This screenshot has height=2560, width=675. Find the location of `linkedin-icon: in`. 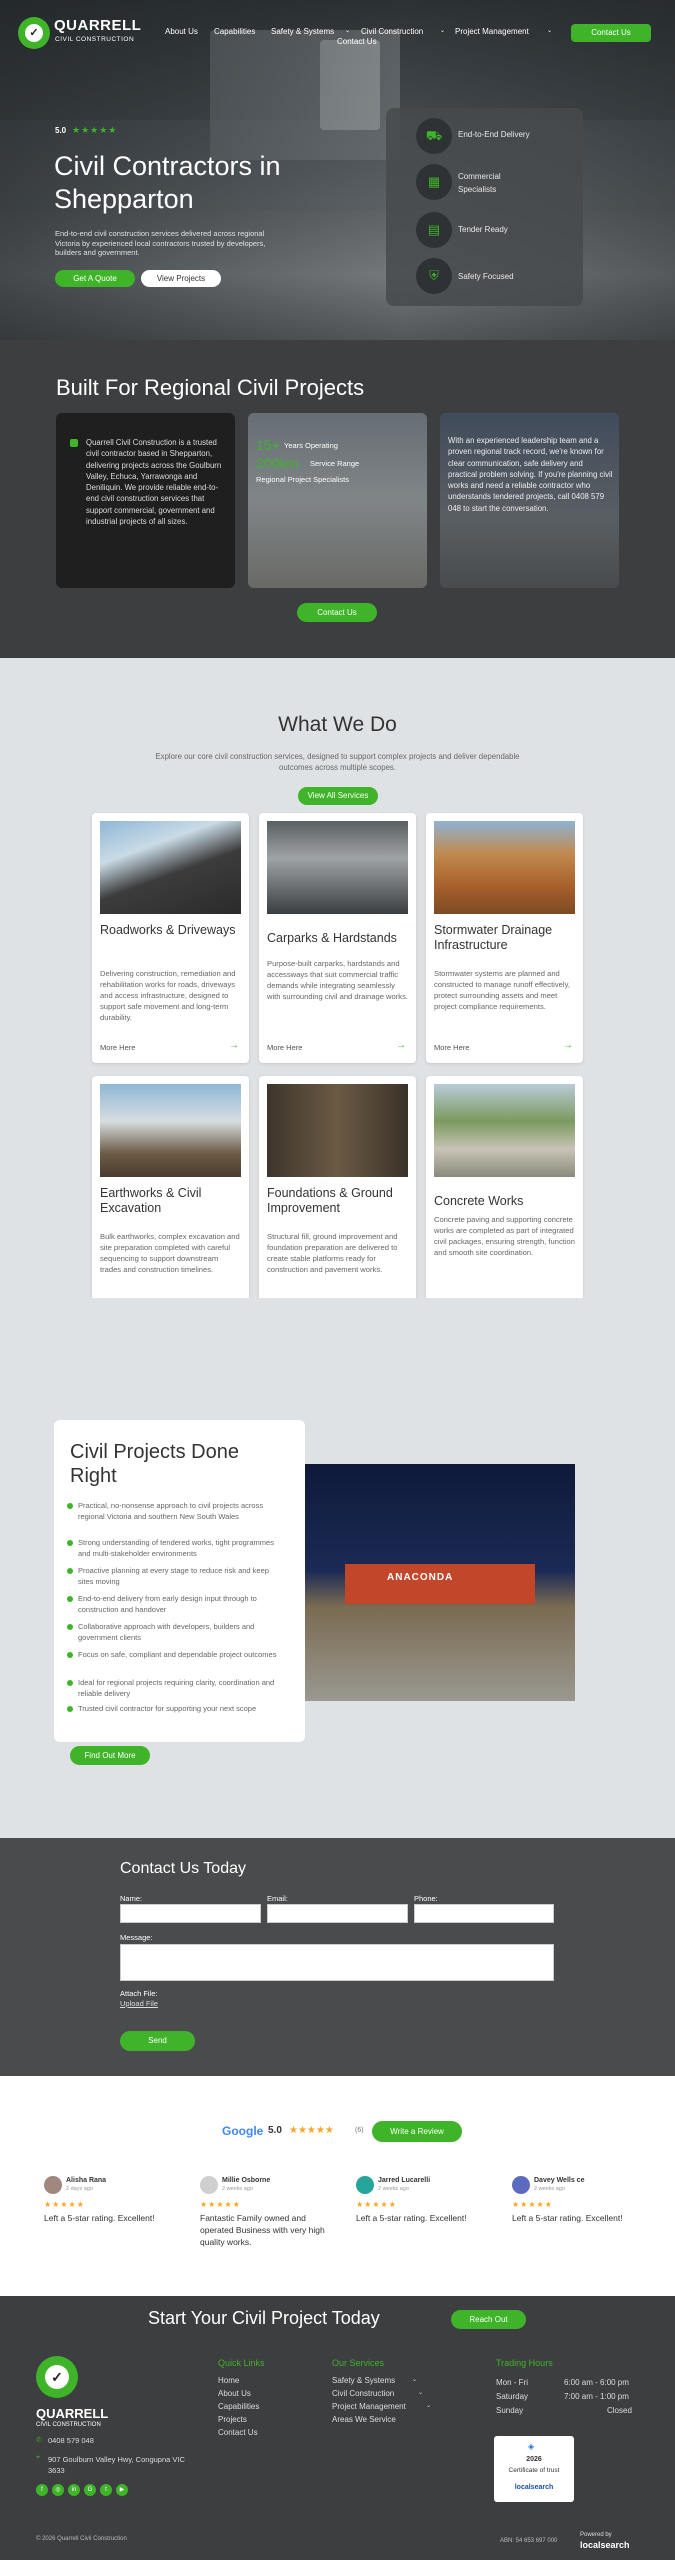

linkedin-icon: in is located at coordinates (74, 2490).